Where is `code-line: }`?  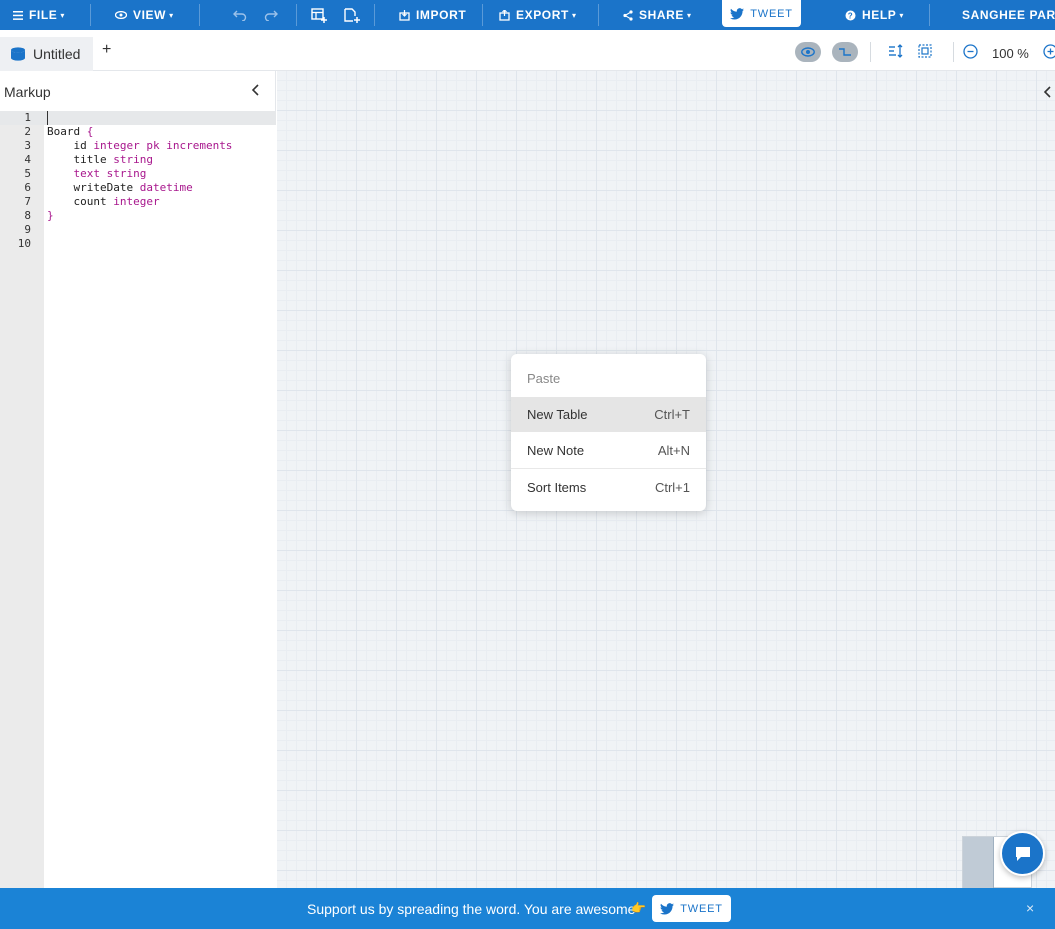 code-line: } is located at coordinates (50, 216).